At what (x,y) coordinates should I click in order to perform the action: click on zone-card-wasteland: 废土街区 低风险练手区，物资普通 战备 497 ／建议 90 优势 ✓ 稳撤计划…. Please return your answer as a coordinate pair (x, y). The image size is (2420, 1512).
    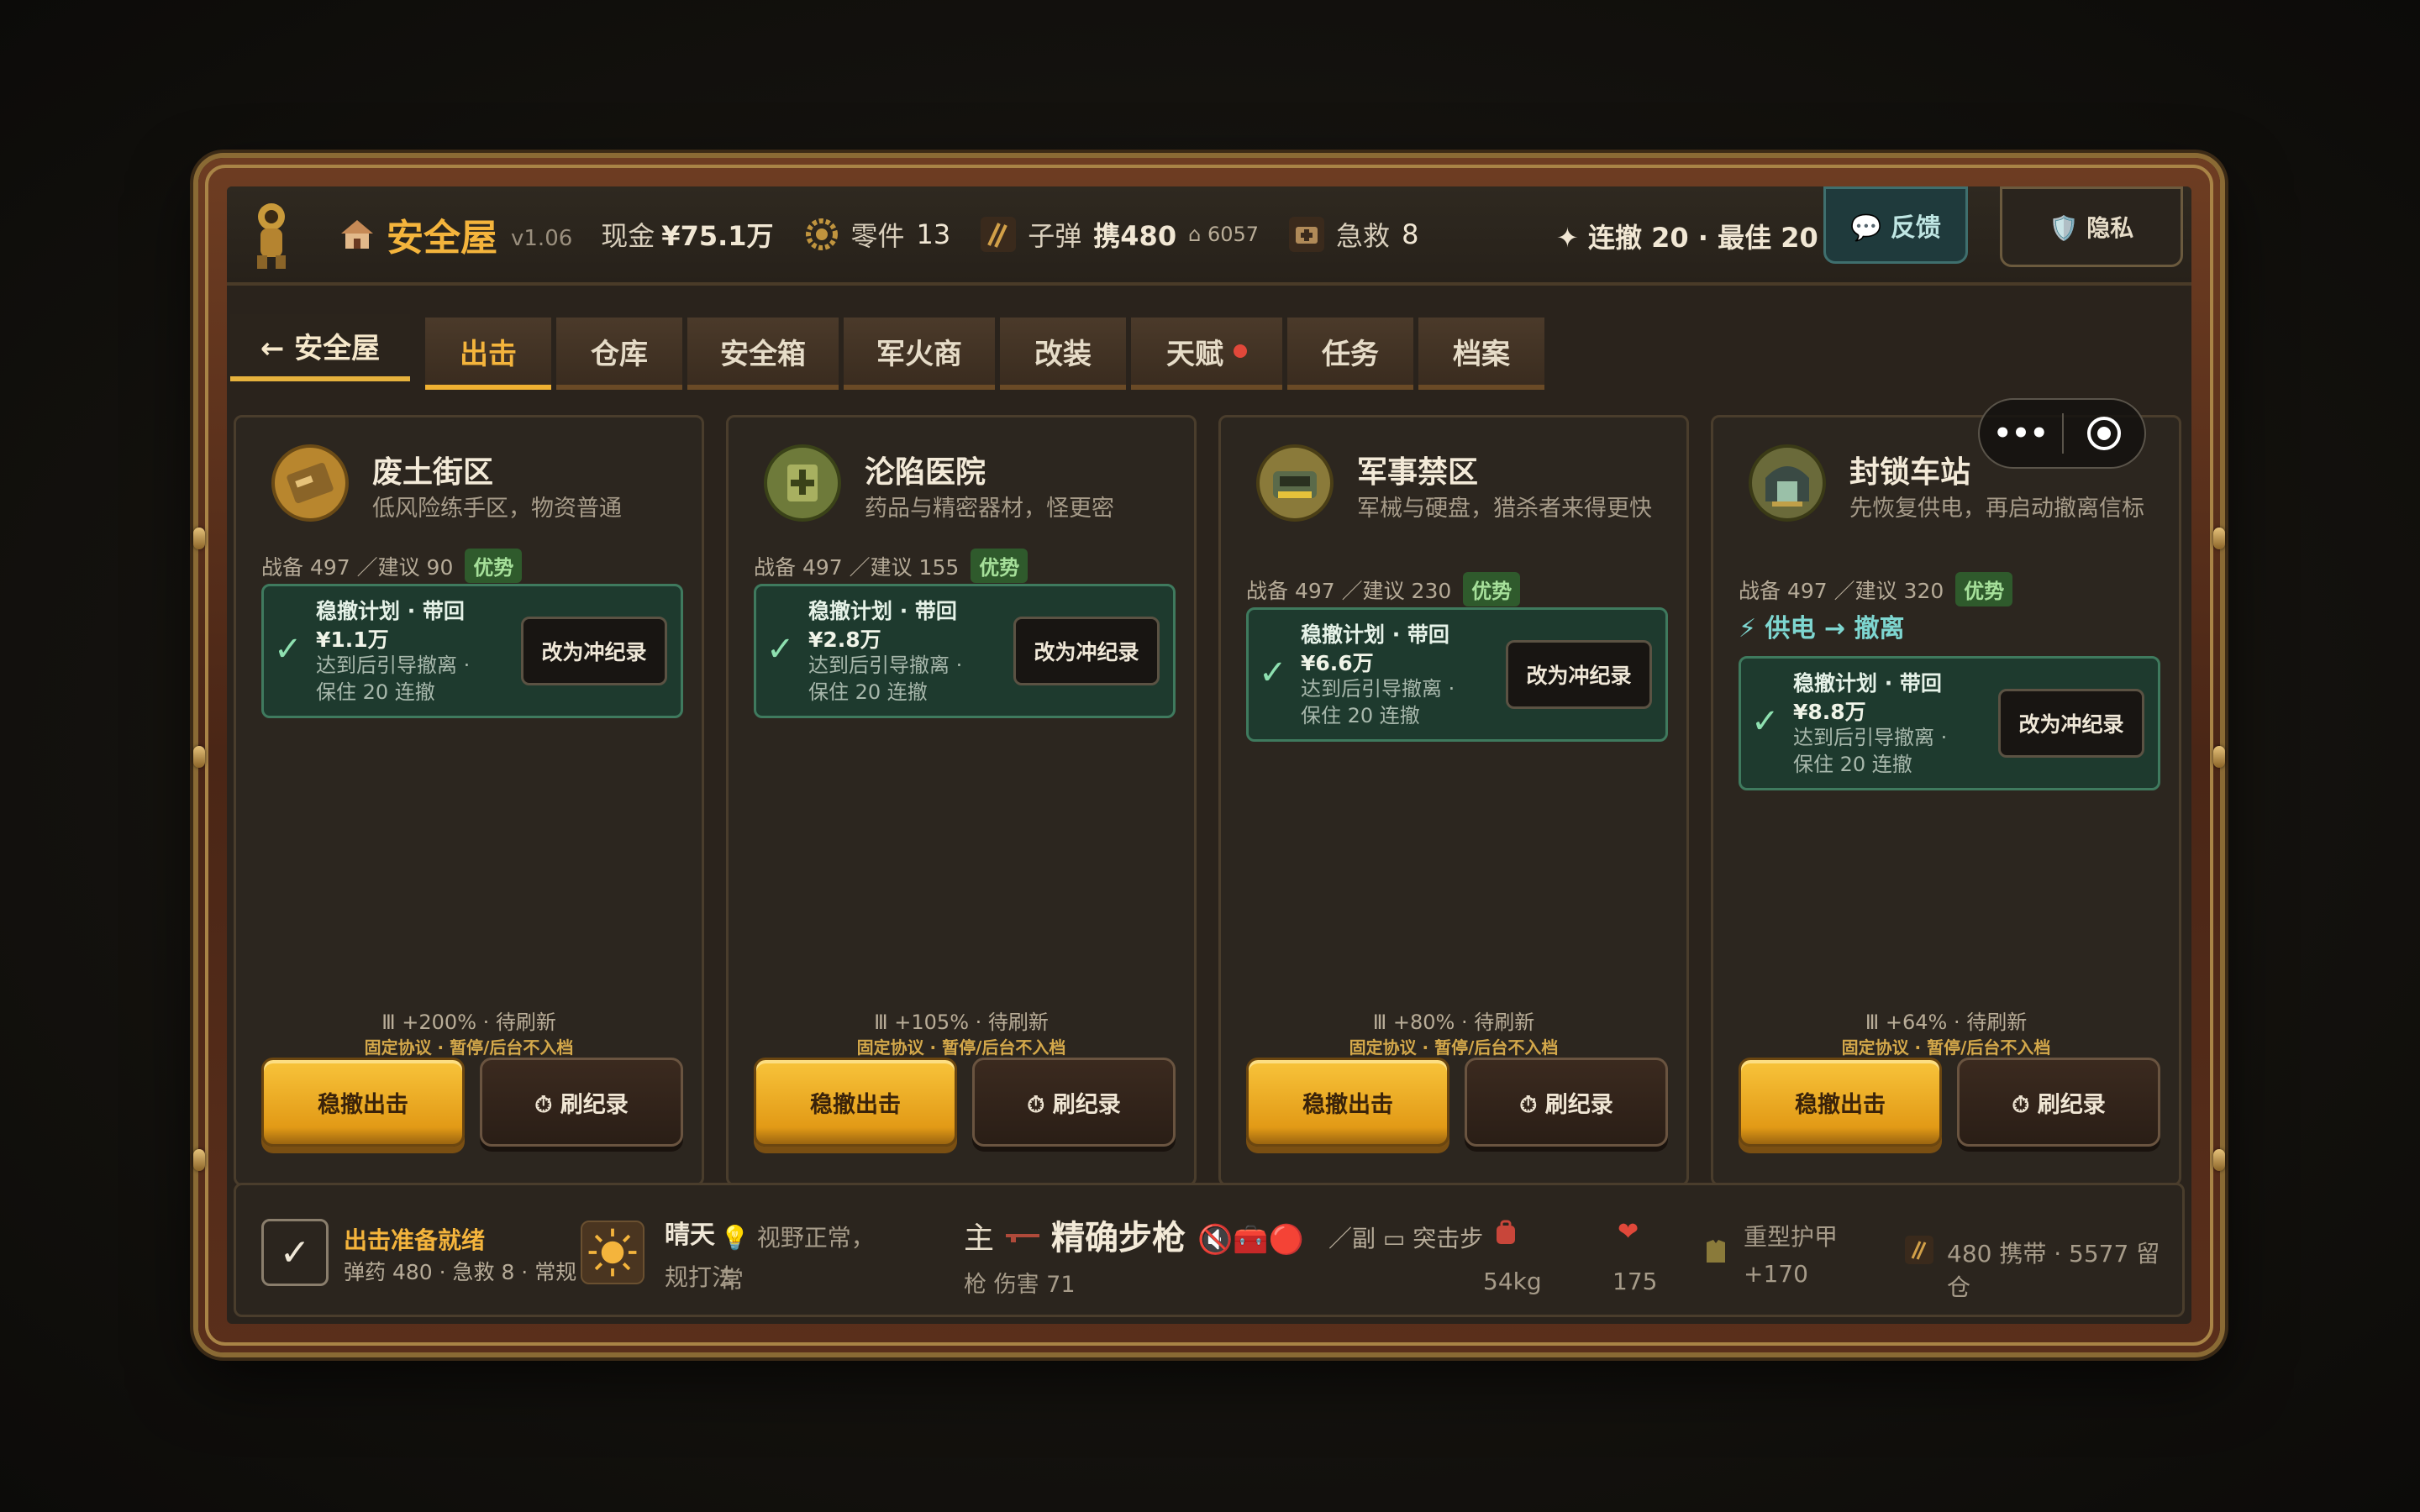
    Looking at the image, I should click on (469, 800).